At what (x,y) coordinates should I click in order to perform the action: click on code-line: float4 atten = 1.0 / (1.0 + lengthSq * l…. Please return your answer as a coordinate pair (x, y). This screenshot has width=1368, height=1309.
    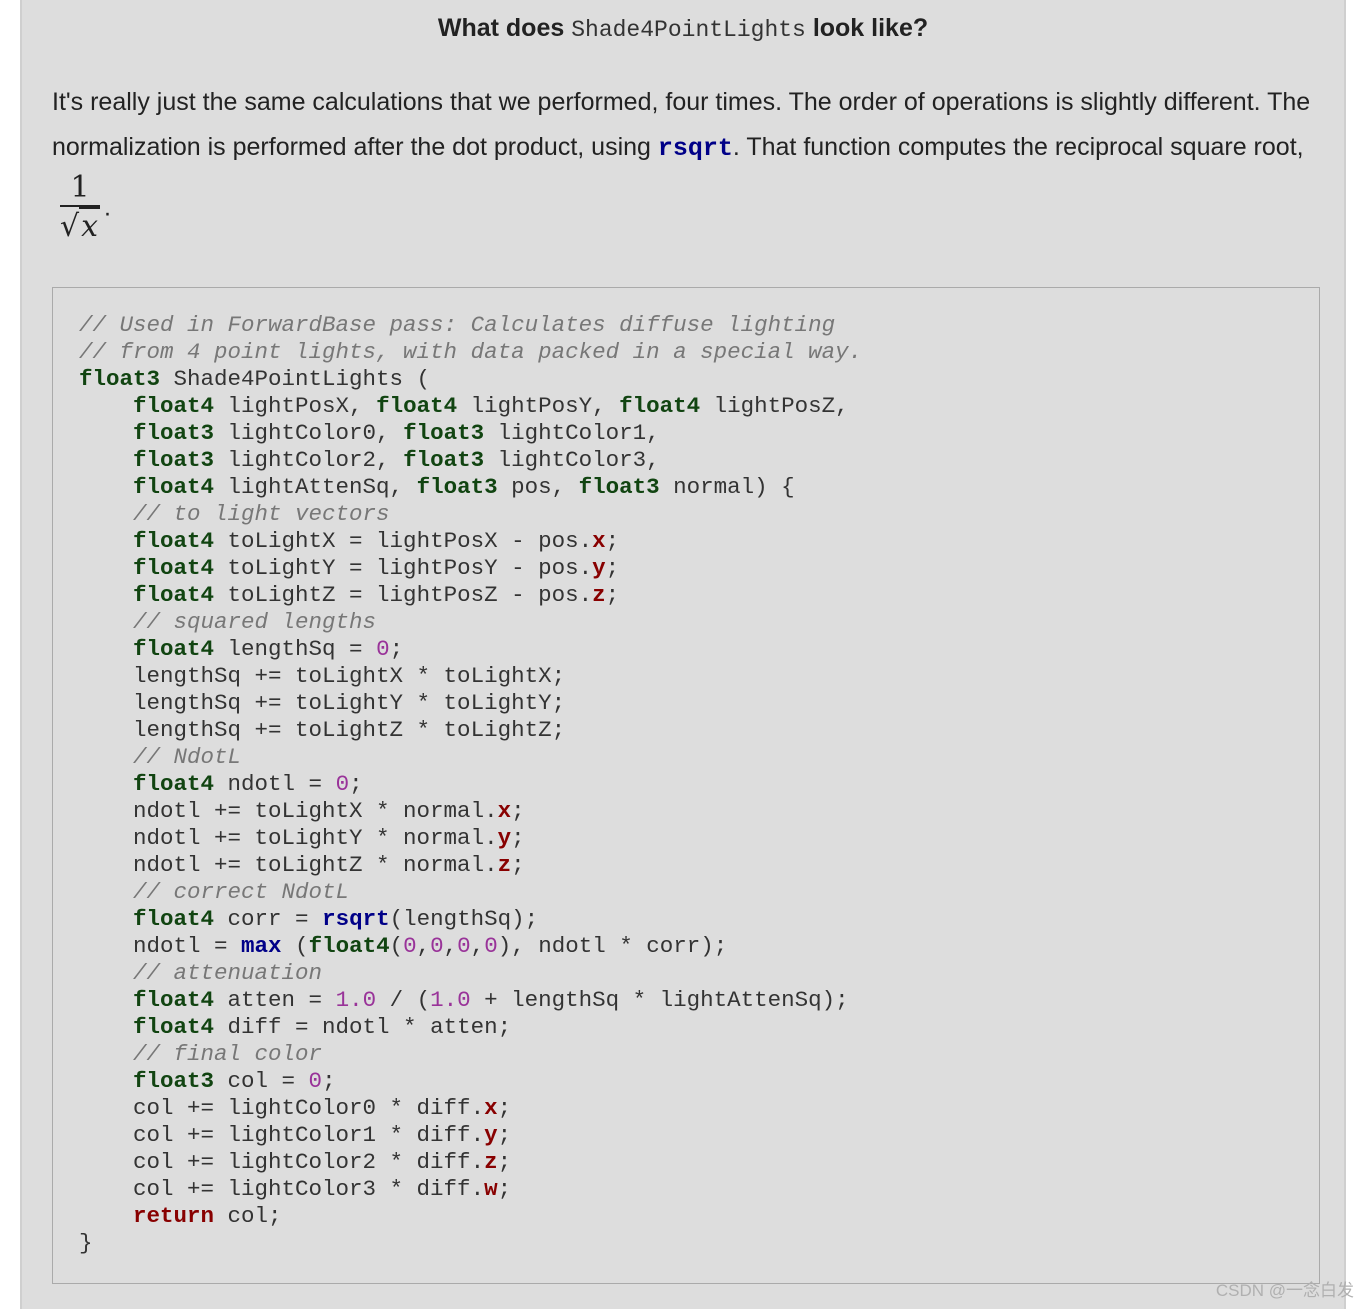
    Looking at the image, I should click on (464, 1000).